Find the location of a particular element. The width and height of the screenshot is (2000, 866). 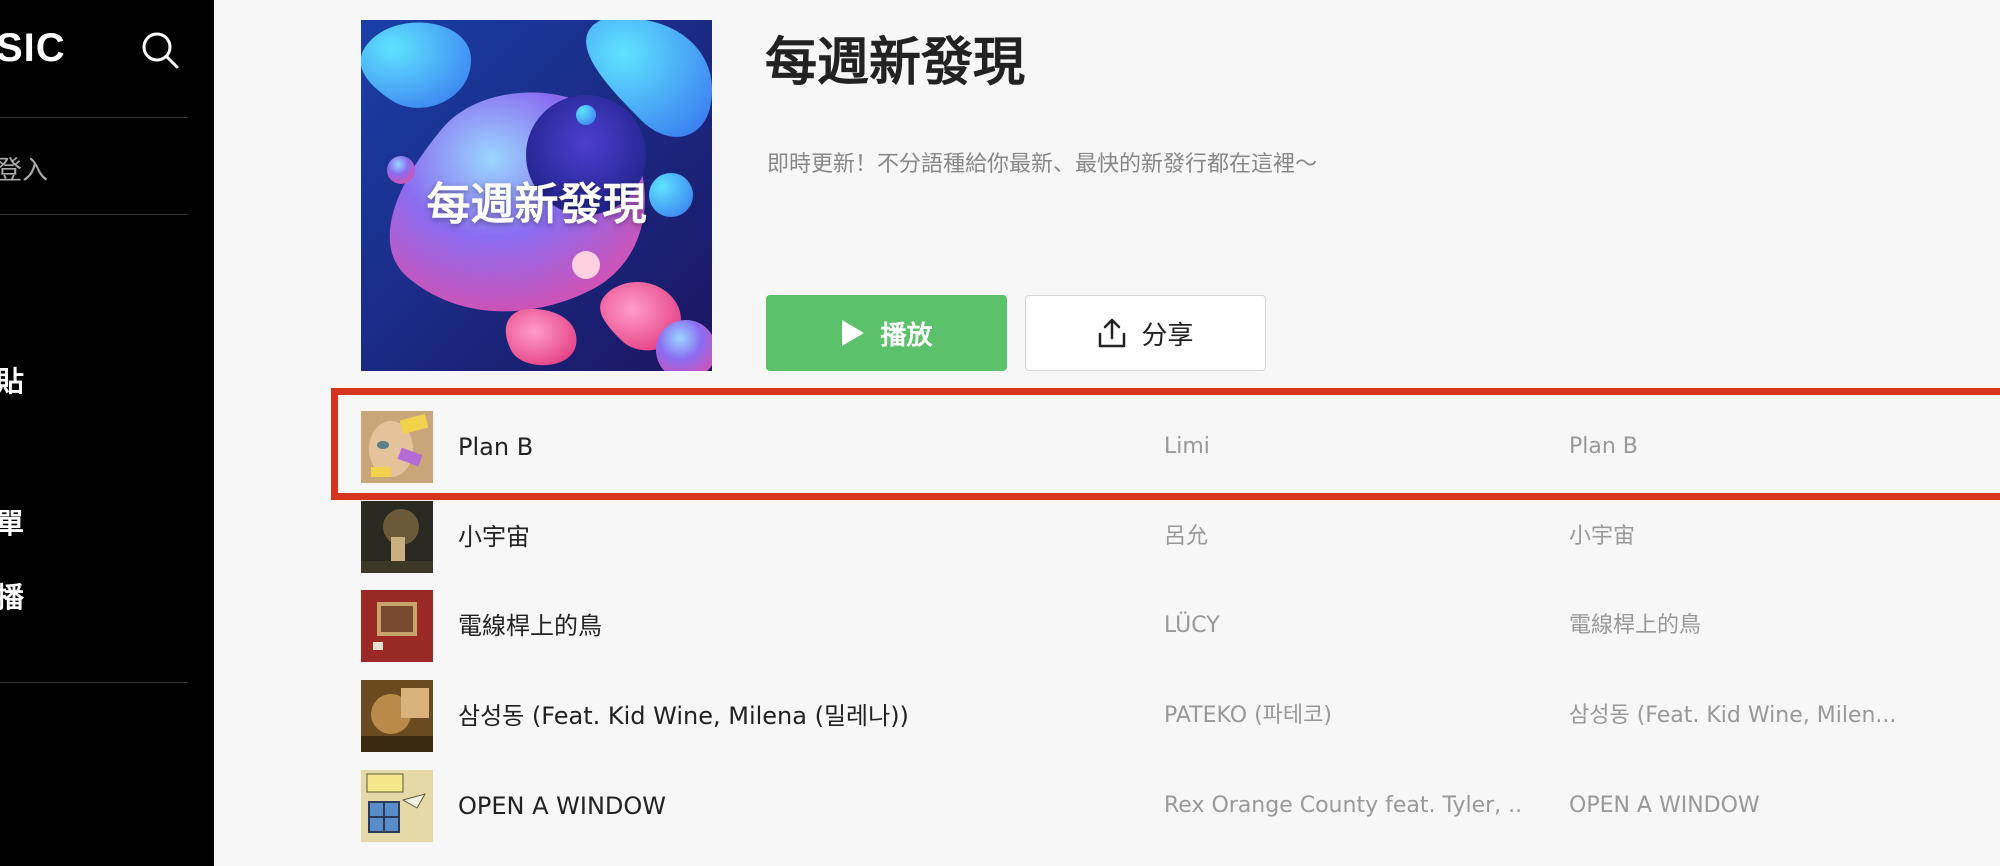

sidebar: SIC 登入 貼 單 播 is located at coordinates (107, 433).